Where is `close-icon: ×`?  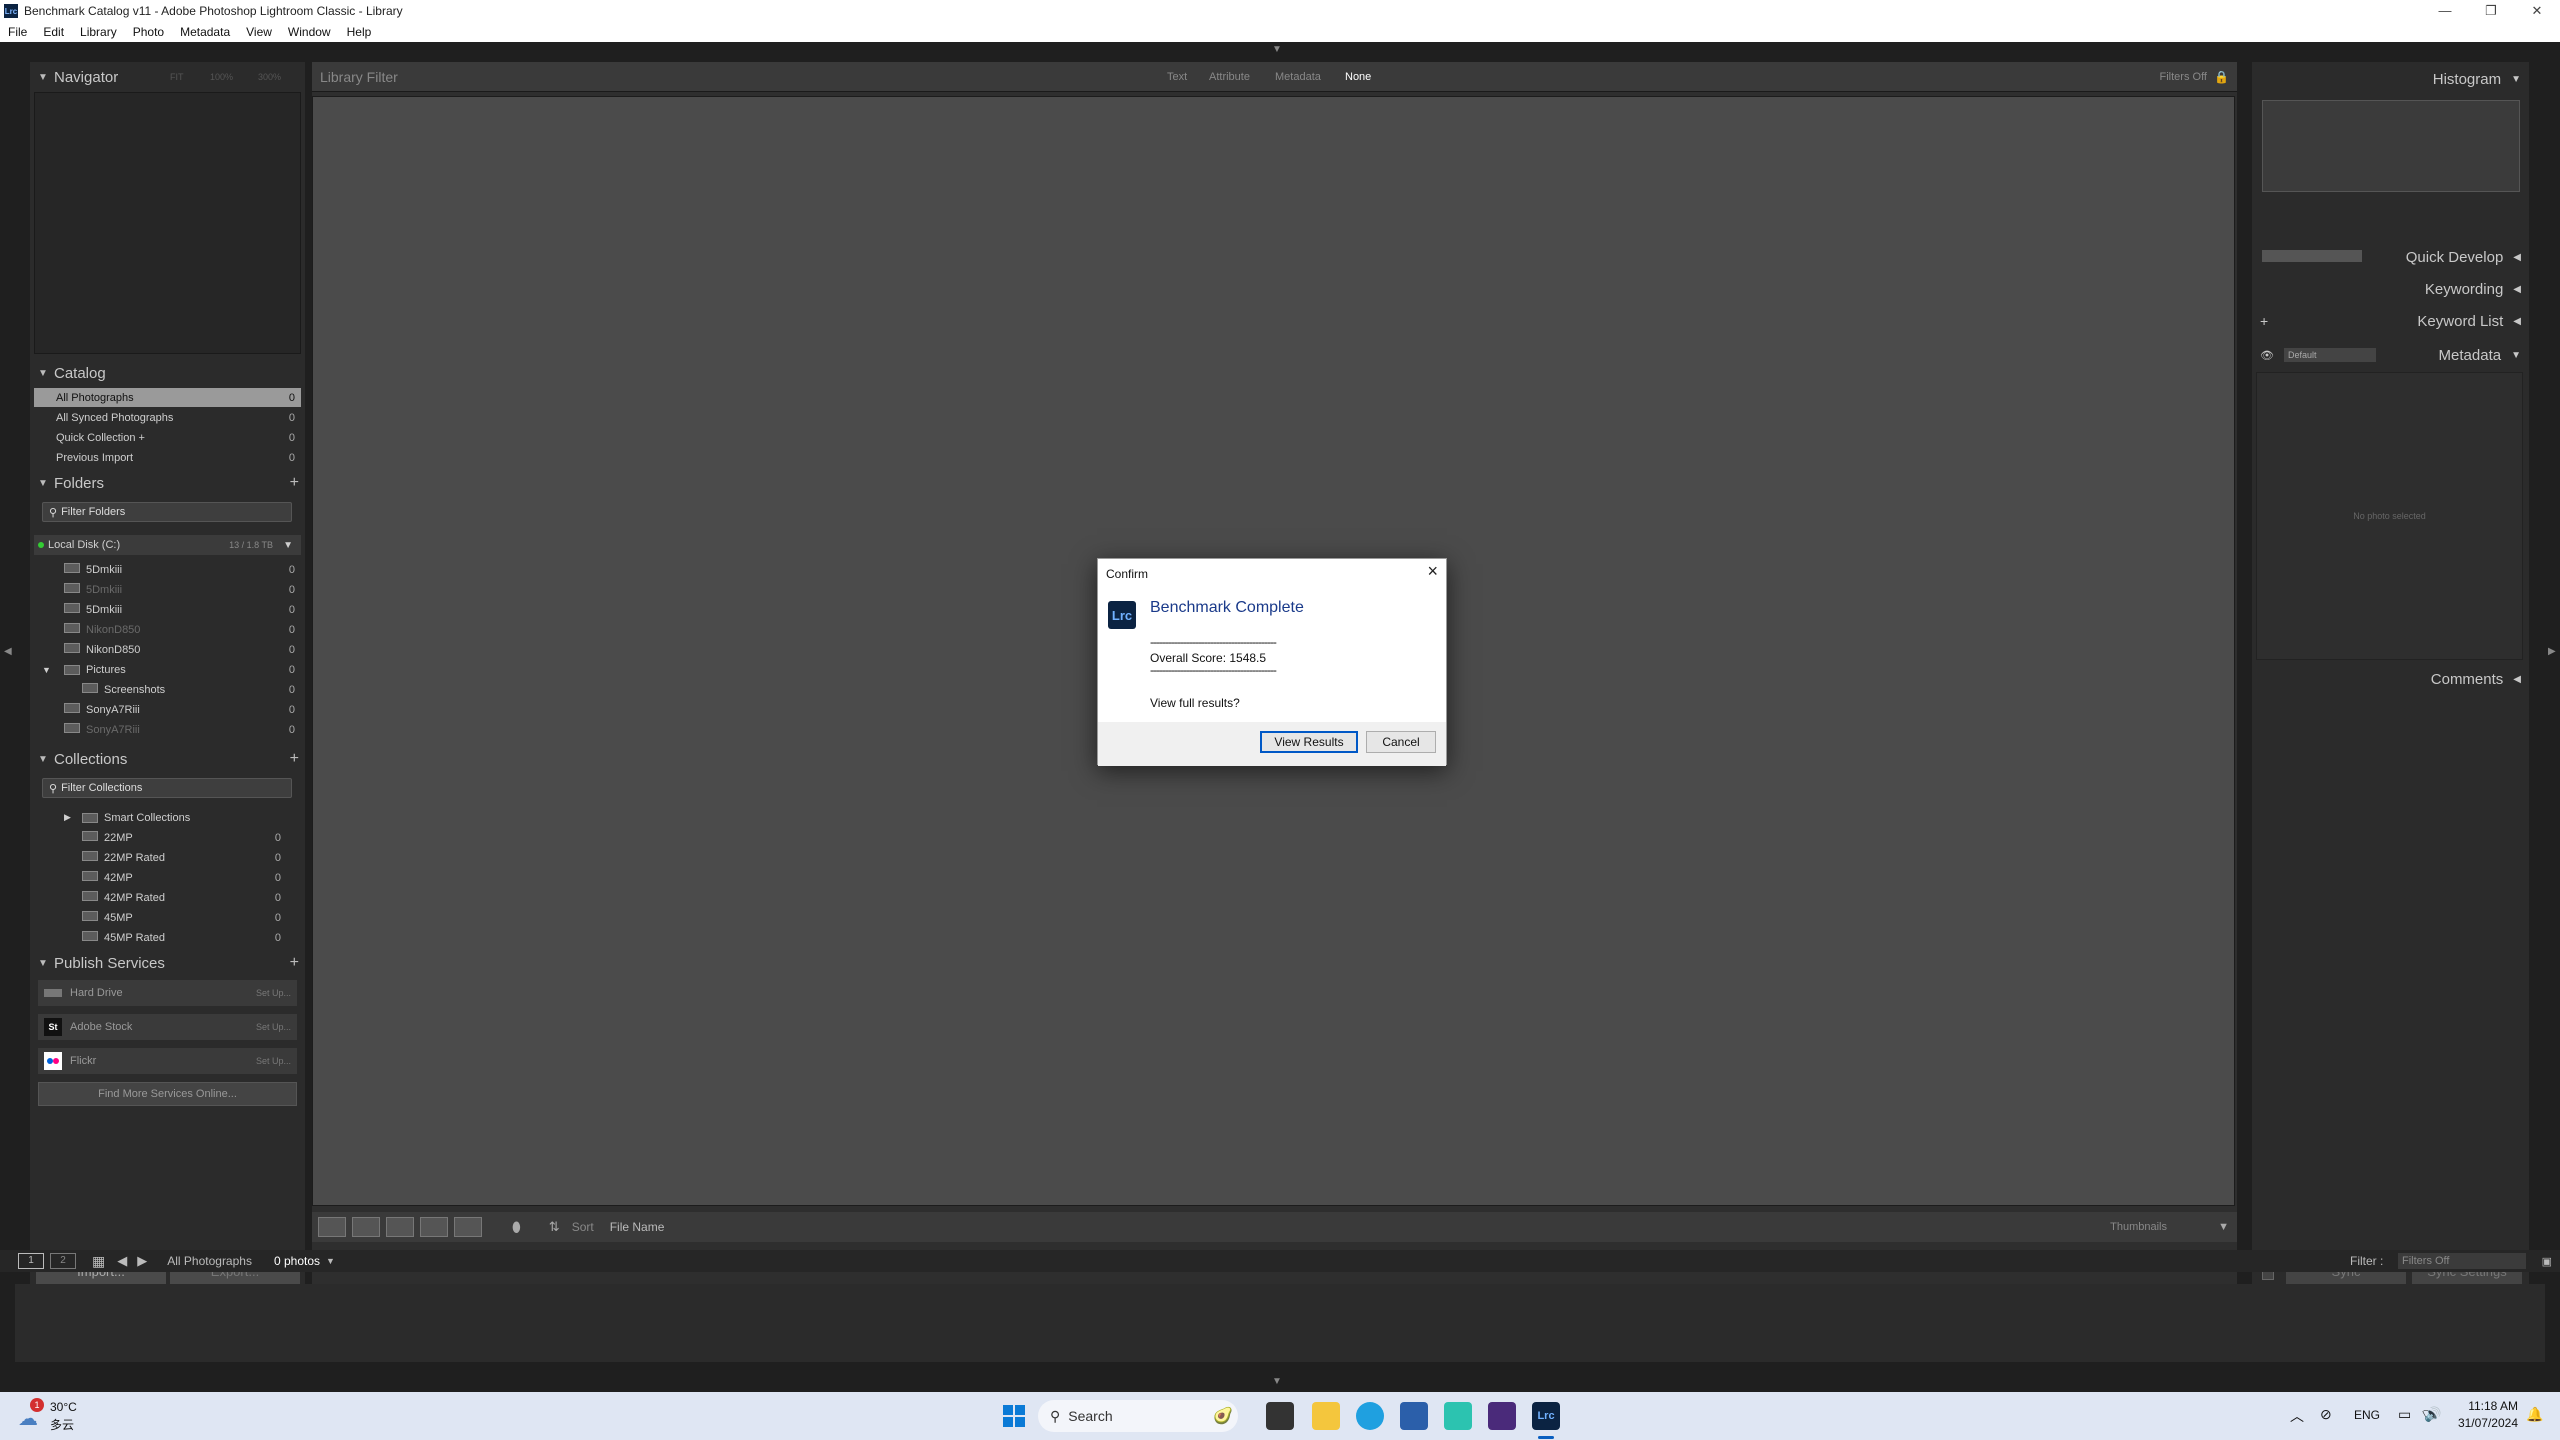
close-icon: × is located at coordinates (1432, 571).